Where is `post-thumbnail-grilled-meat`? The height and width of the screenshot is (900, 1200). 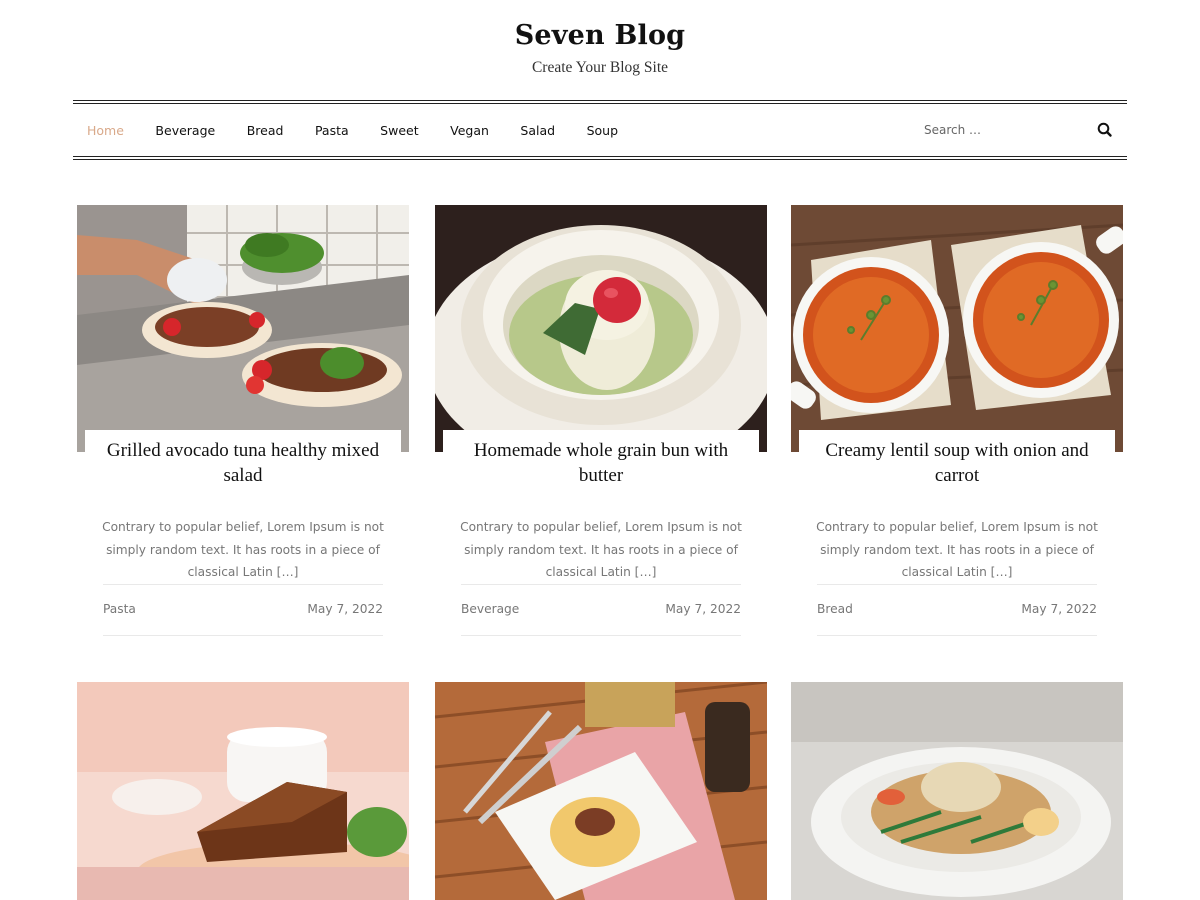
post-thumbnail-grilled-meat is located at coordinates (243, 328).